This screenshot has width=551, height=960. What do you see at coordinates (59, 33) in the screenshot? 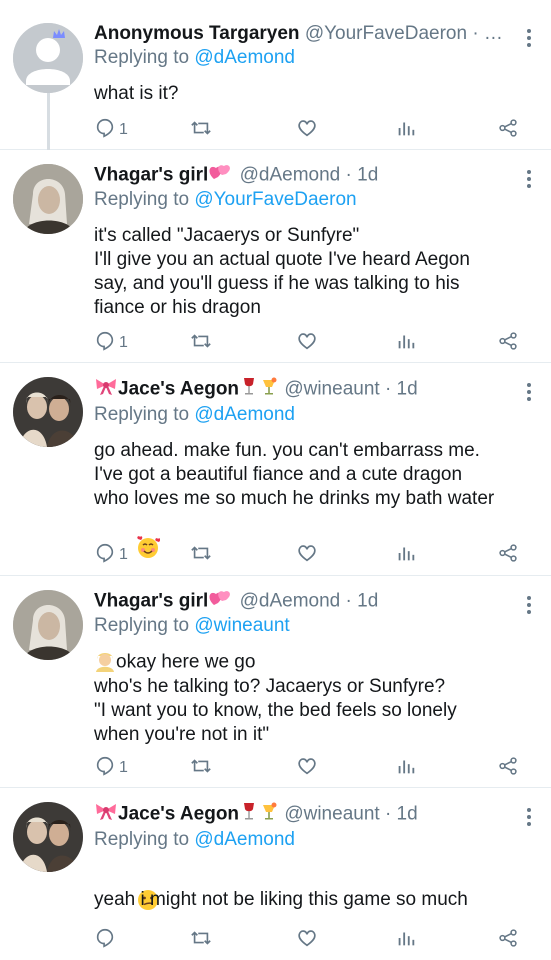
I see `crown-badge-icon` at bounding box center [59, 33].